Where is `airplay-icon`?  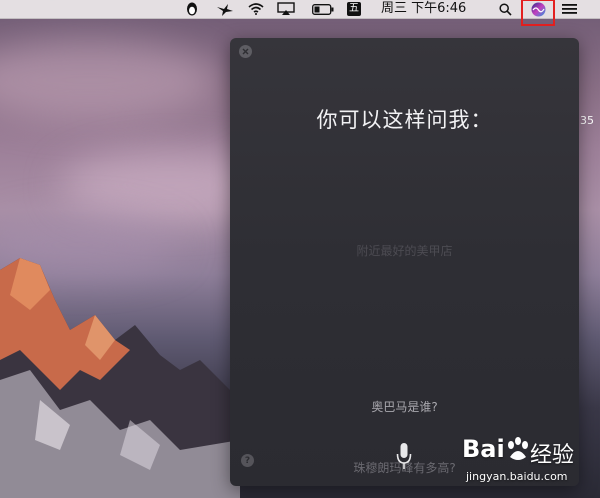 airplay-icon is located at coordinates (286, 9).